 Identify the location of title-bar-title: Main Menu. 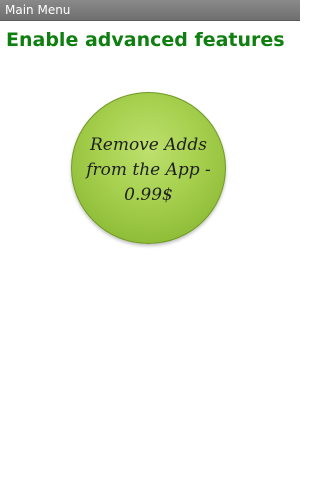
(38, 10).